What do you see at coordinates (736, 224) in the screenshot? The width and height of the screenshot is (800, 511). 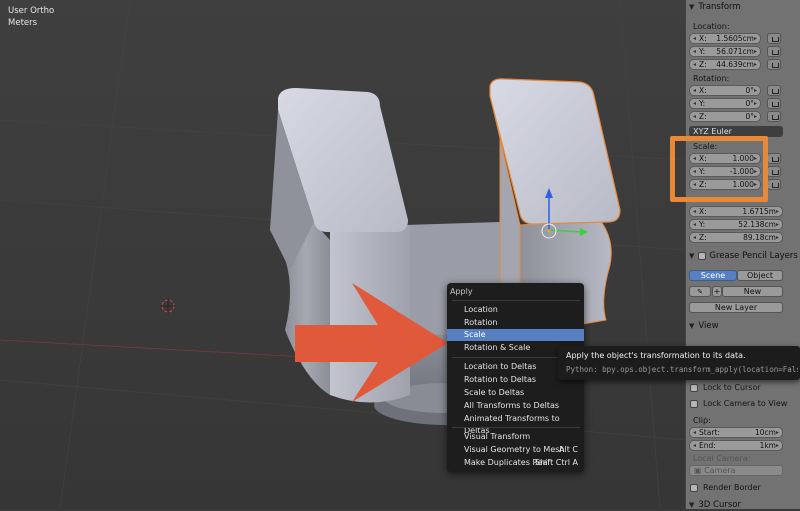 I see `dimension-y-field: ◂ Y: 52.138cm ▸` at bounding box center [736, 224].